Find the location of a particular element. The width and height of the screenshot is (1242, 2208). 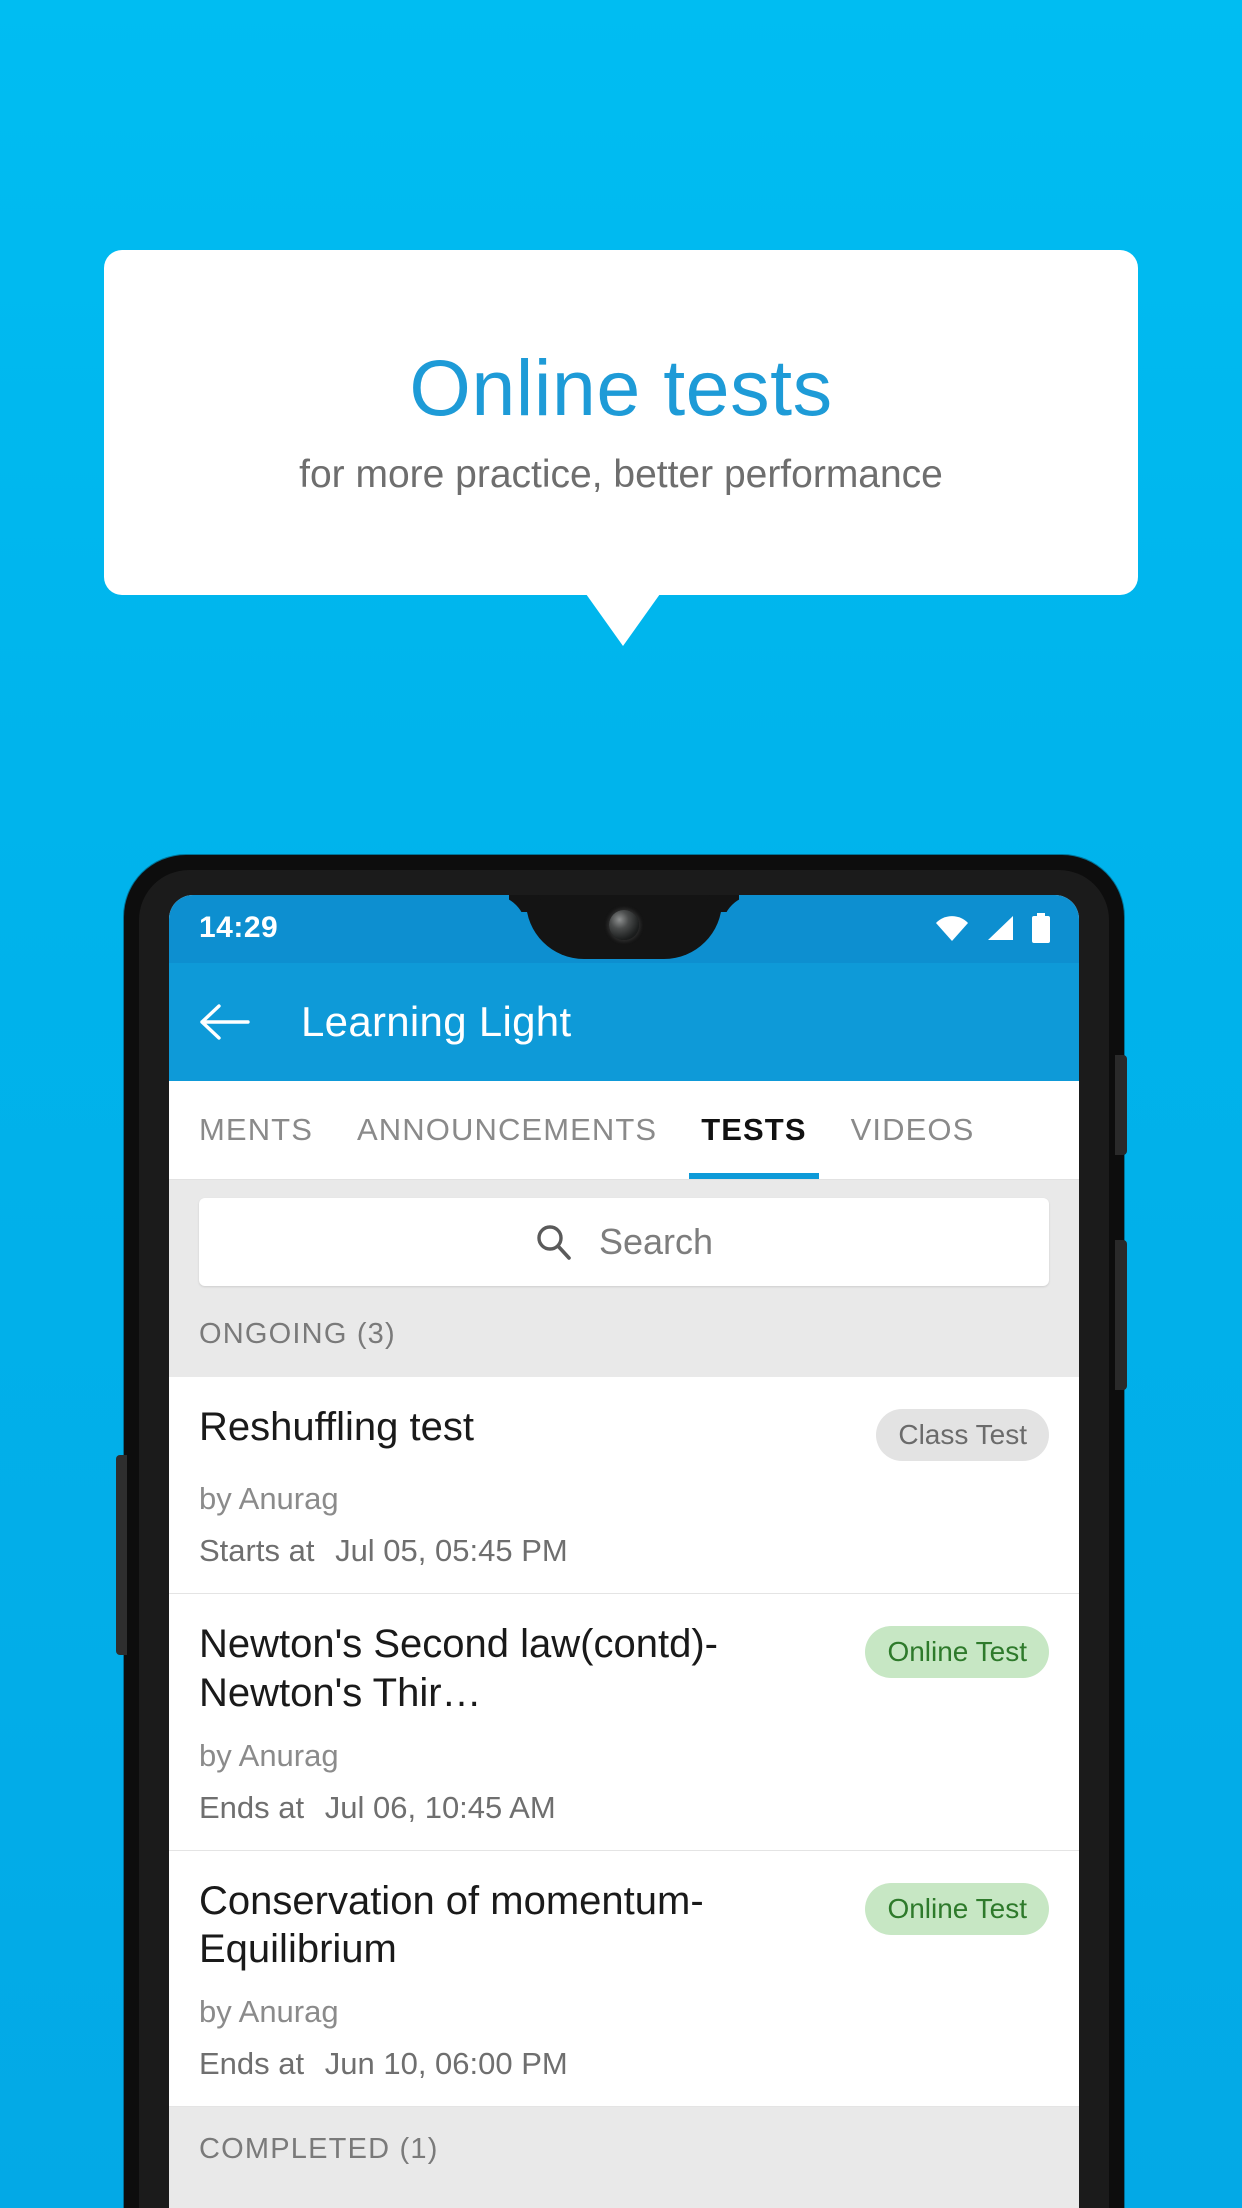

test-time-value: Jun 10, 06:00 PM is located at coordinates (446, 2064).